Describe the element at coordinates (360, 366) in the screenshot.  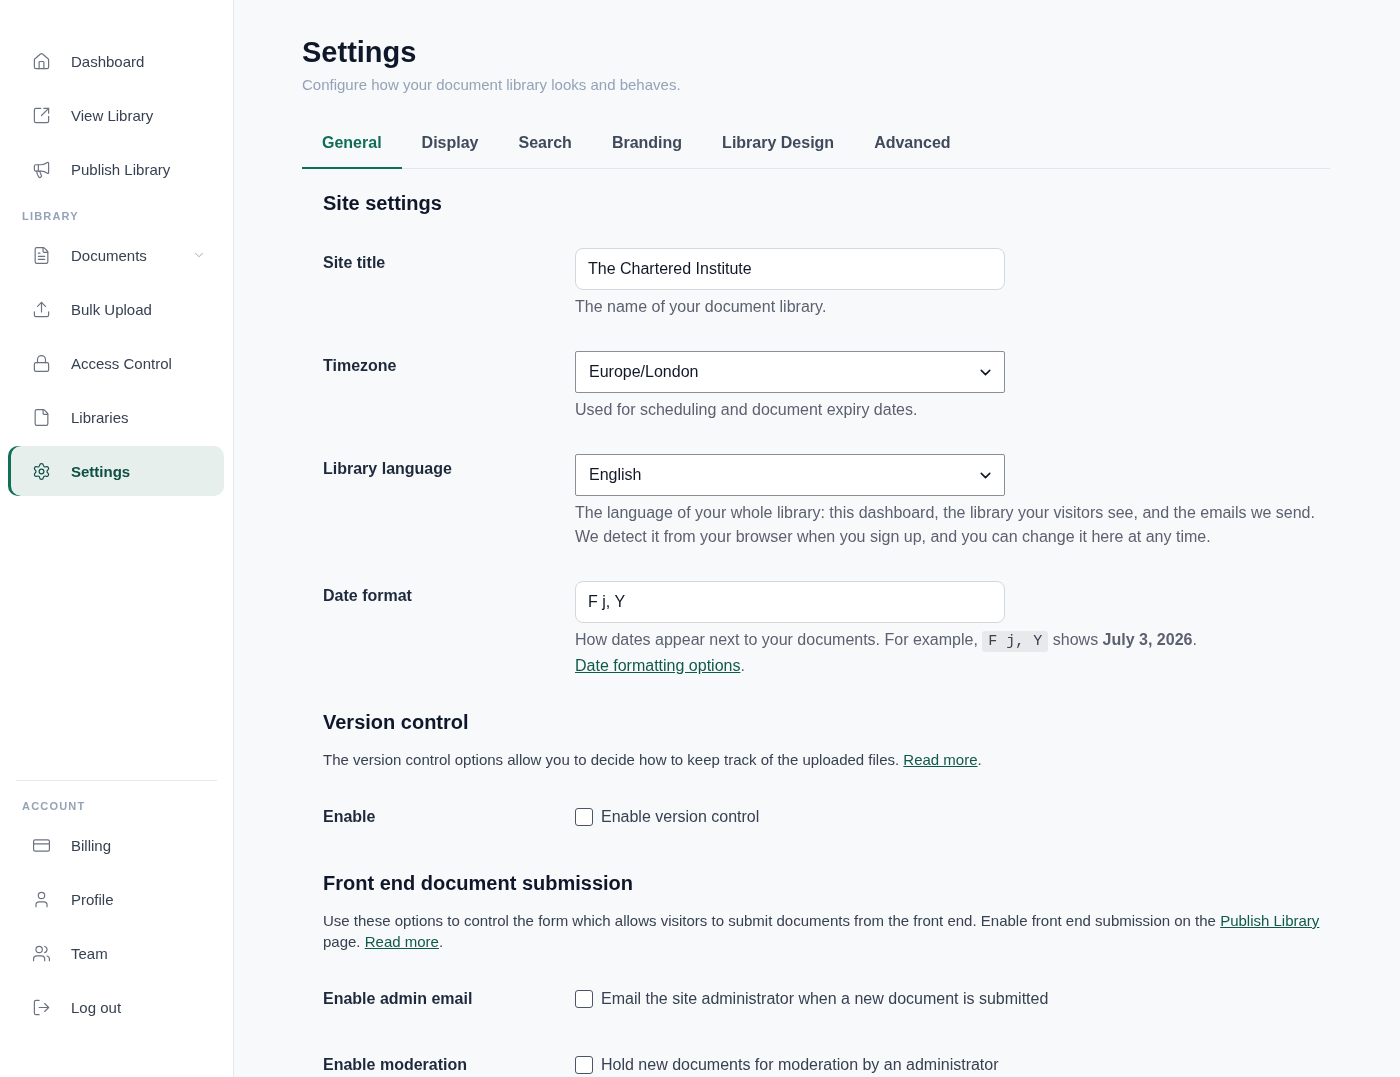
I see `field-label: Timezone` at that location.